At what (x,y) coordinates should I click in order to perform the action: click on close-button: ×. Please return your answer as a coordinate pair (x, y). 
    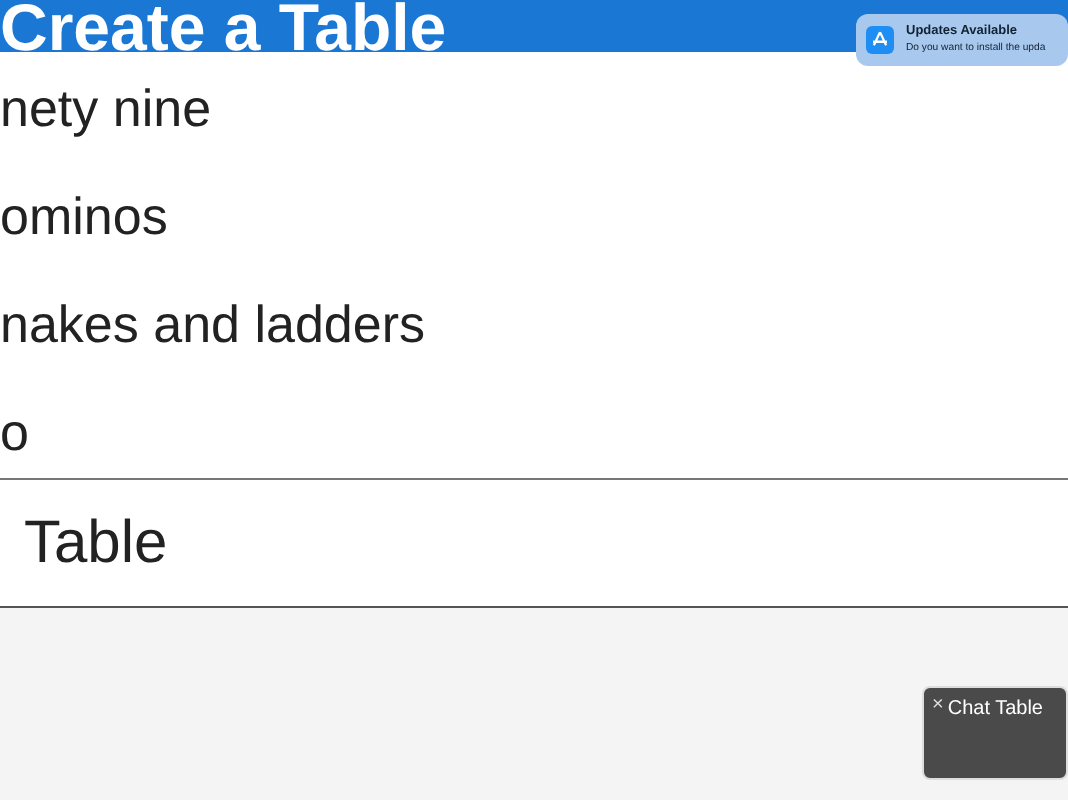
    Looking at the image, I should click on (938, 706).